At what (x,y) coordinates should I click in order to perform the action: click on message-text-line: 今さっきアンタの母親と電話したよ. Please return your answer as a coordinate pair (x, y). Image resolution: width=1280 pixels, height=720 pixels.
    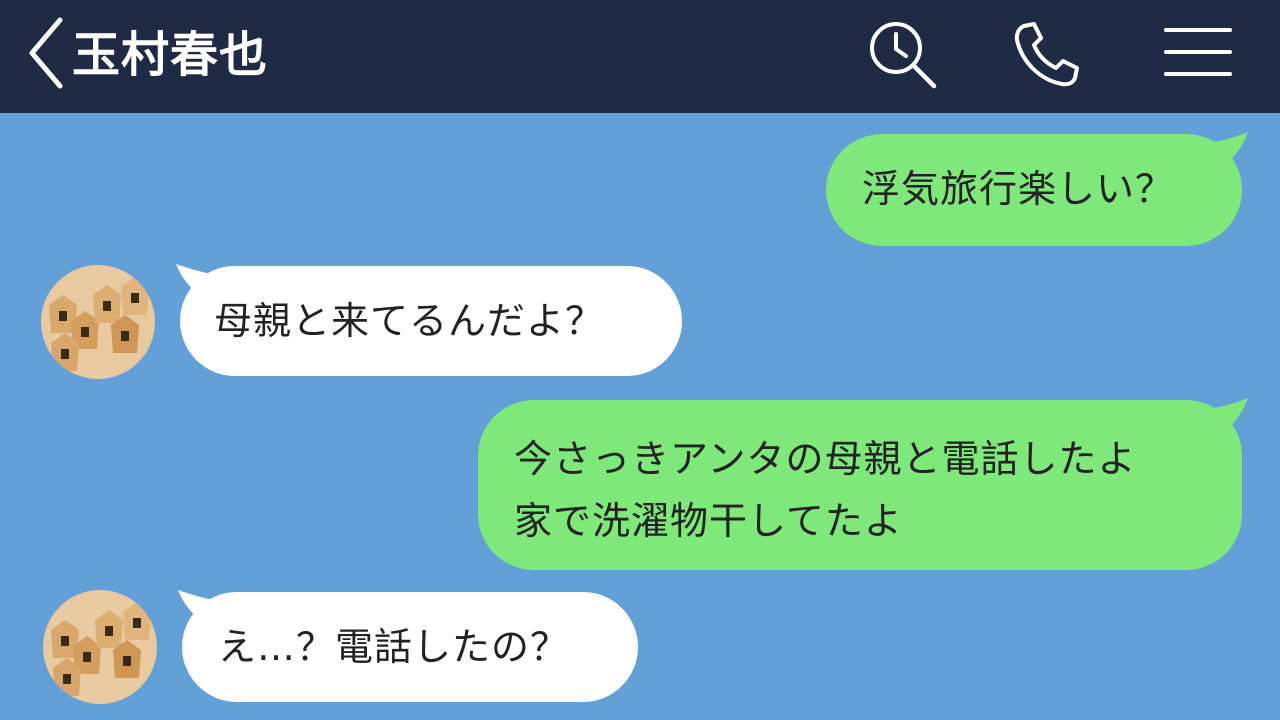
    Looking at the image, I should click on (825, 459).